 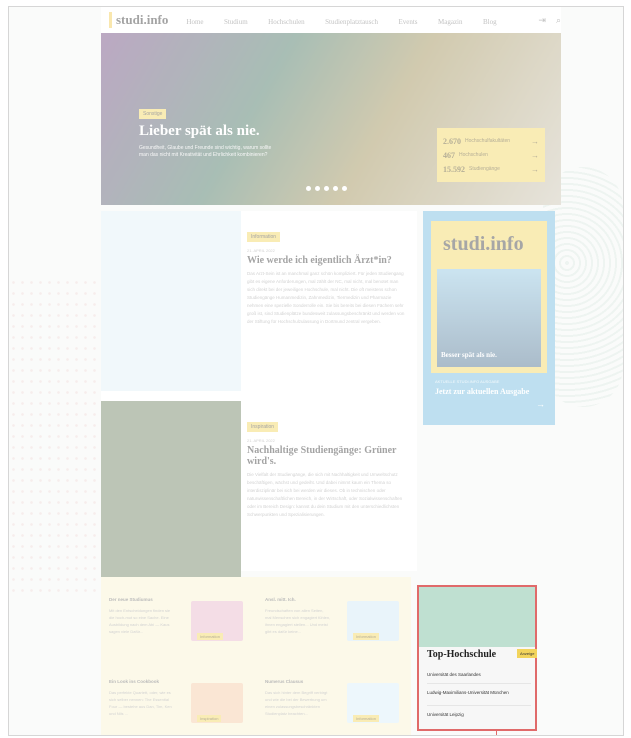 I want to click on cover-title: studi.info, so click(x=483, y=244).